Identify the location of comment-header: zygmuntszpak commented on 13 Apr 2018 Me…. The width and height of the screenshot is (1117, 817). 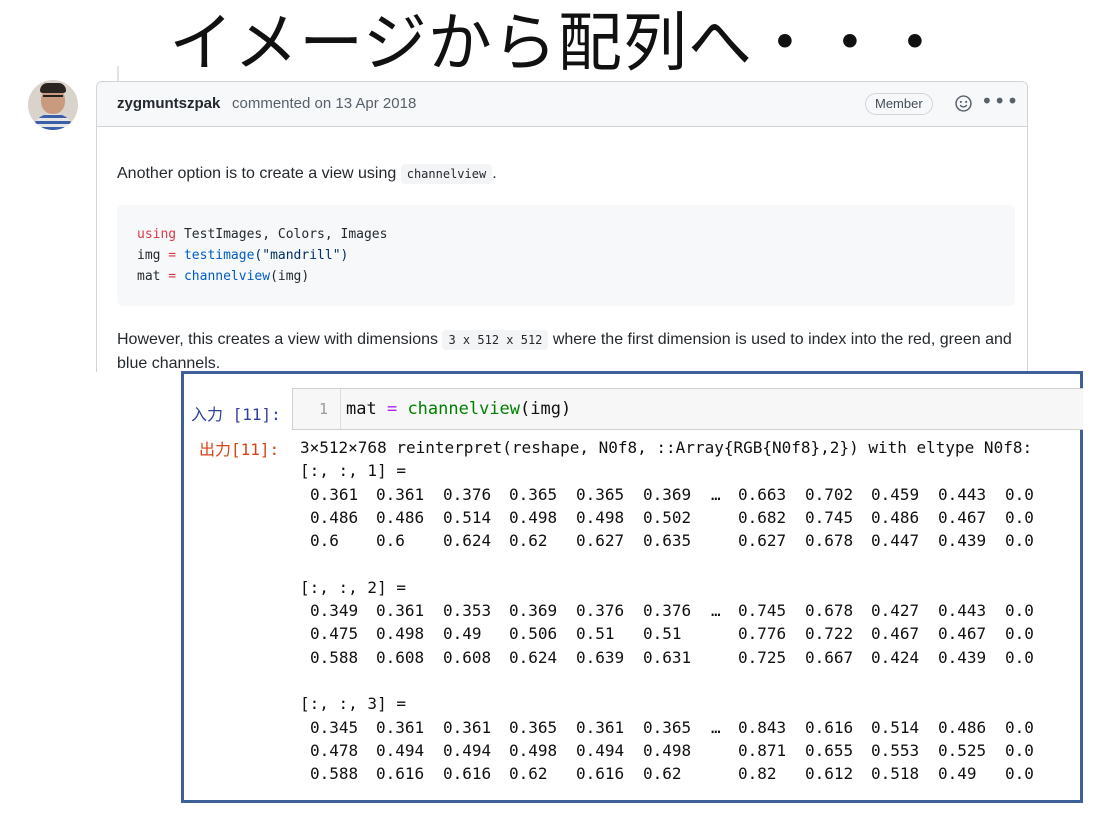
(562, 104).